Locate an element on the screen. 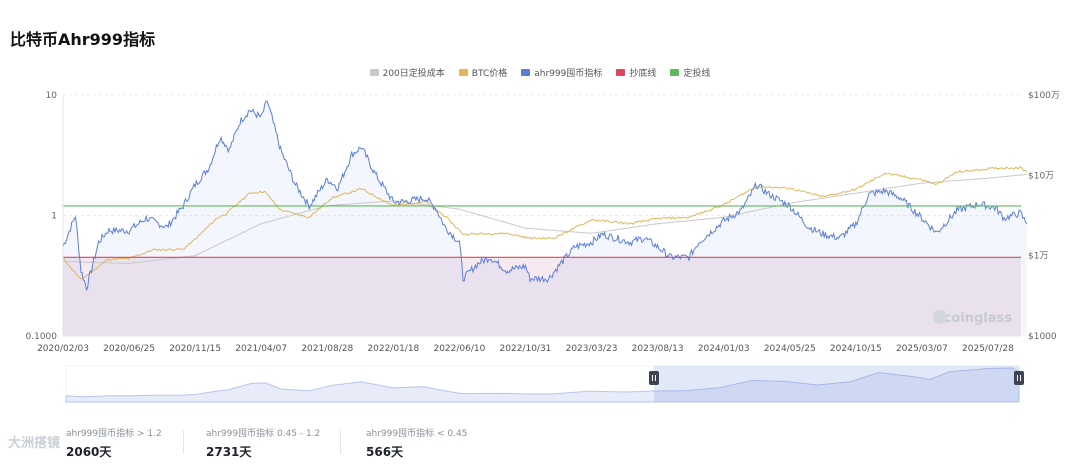  stat-above-dca: ahr999囤币指标 > 1.2 2060天 is located at coordinates (114, 443).